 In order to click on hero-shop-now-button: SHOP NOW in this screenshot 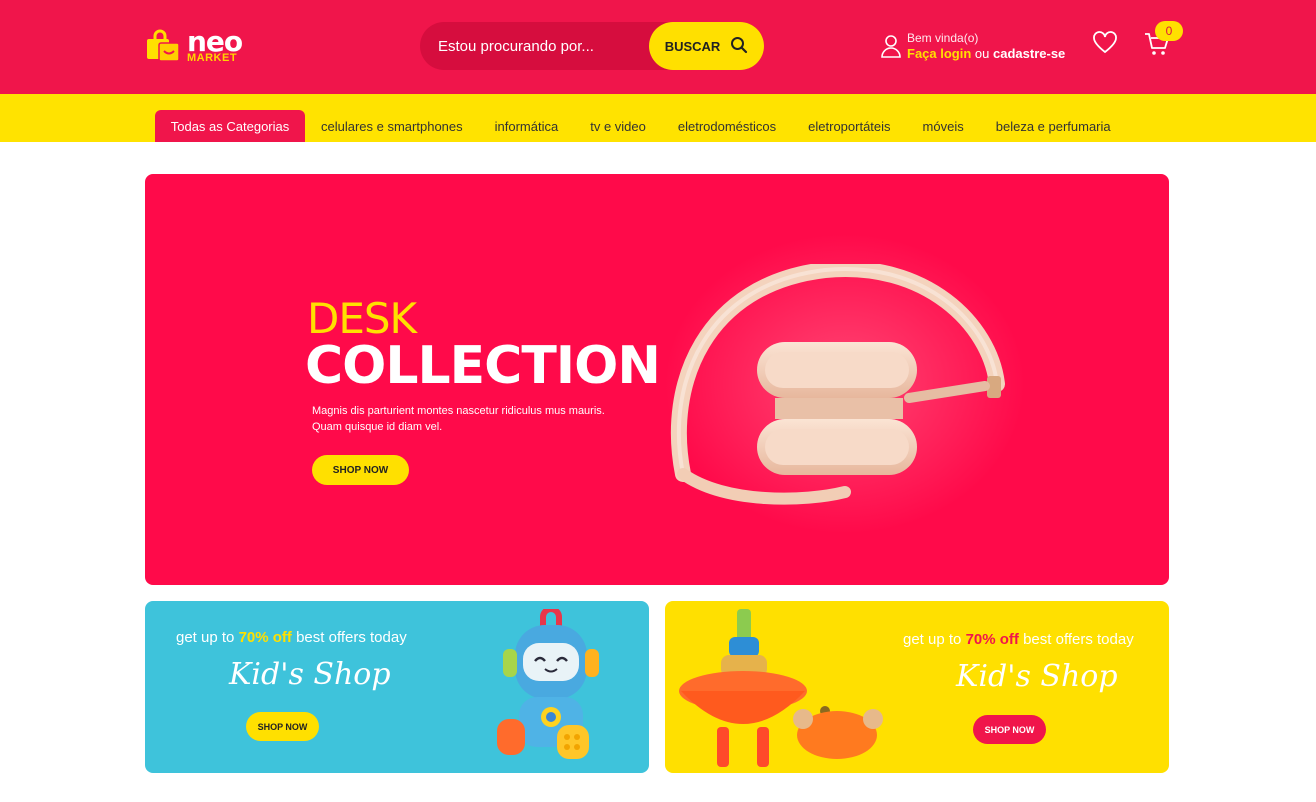, I will do `click(360, 470)`.